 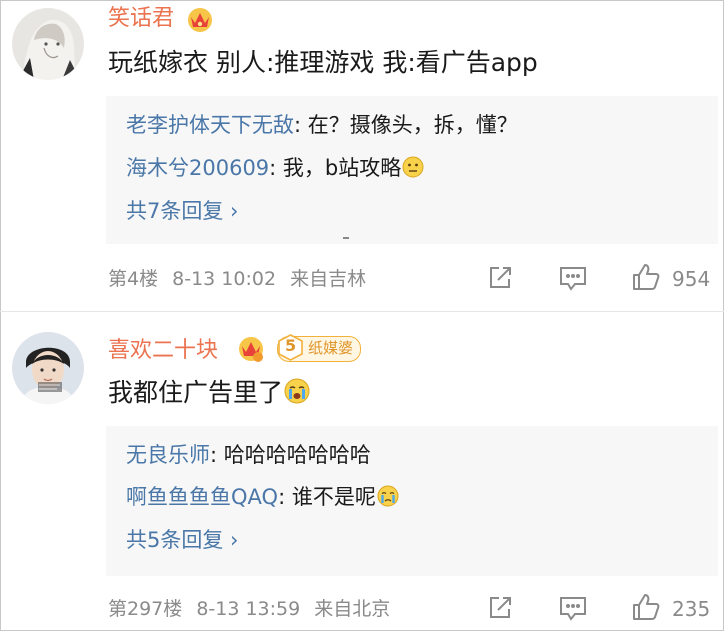 What do you see at coordinates (352, 609) in the screenshot?
I see `comment-location: 来自北京` at bounding box center [352, 609].